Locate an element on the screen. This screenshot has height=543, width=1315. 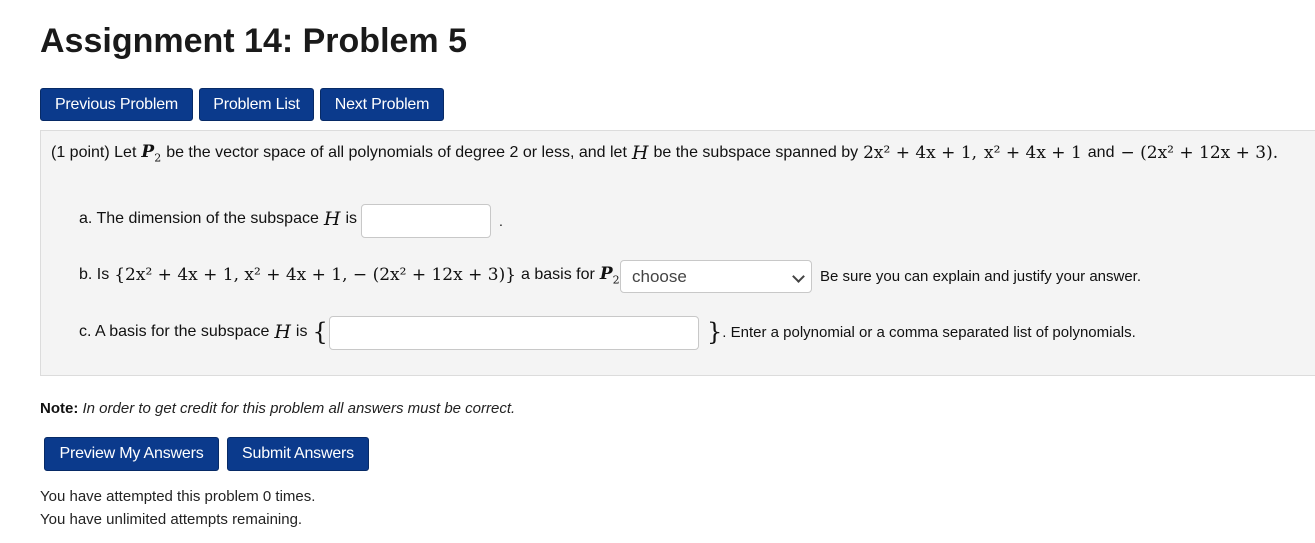
part-b-mid: a basis for is located at coordinates (558, 274).